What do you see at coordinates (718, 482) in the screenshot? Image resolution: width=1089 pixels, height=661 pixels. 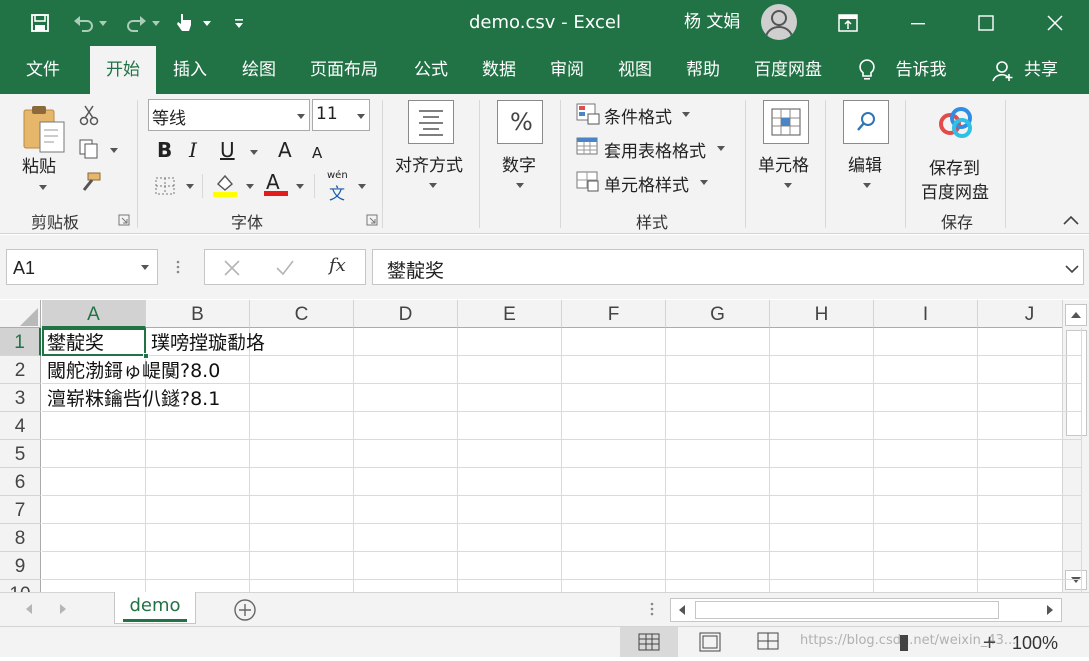 I see `cell-g6` at bounding box center [718, 482].